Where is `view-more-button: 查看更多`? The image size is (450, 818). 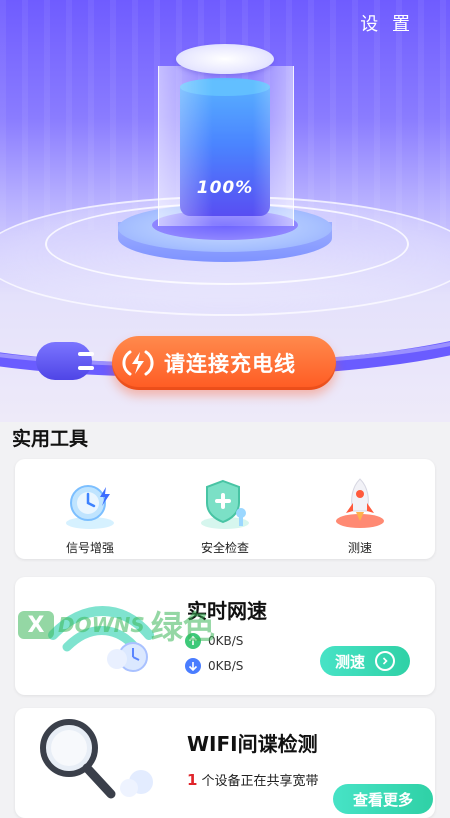
view-more-button: 查看更多 is located at coordinates (383, 799).